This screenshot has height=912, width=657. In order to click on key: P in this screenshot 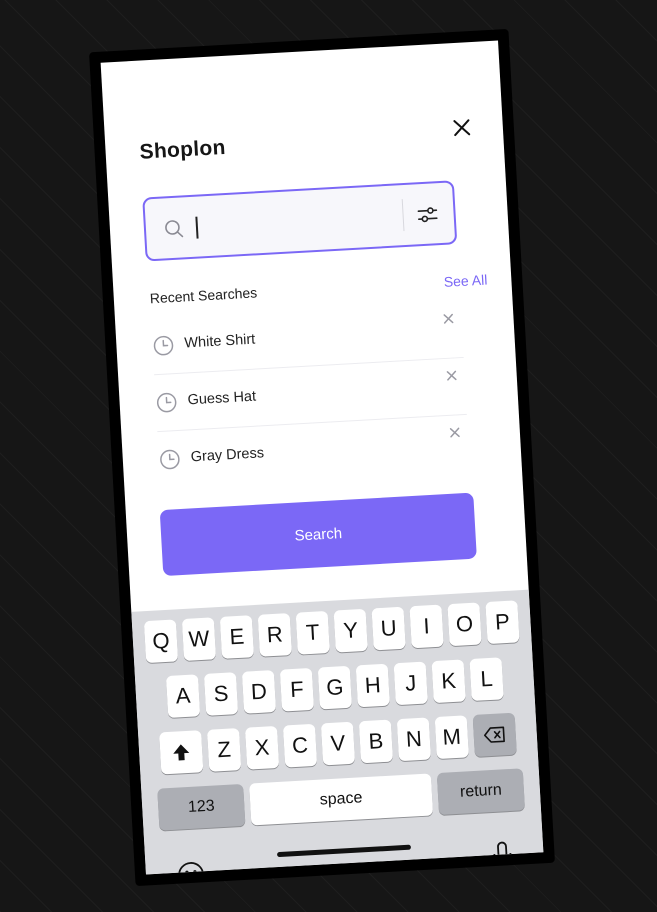, I will do `click(502, 622)`.